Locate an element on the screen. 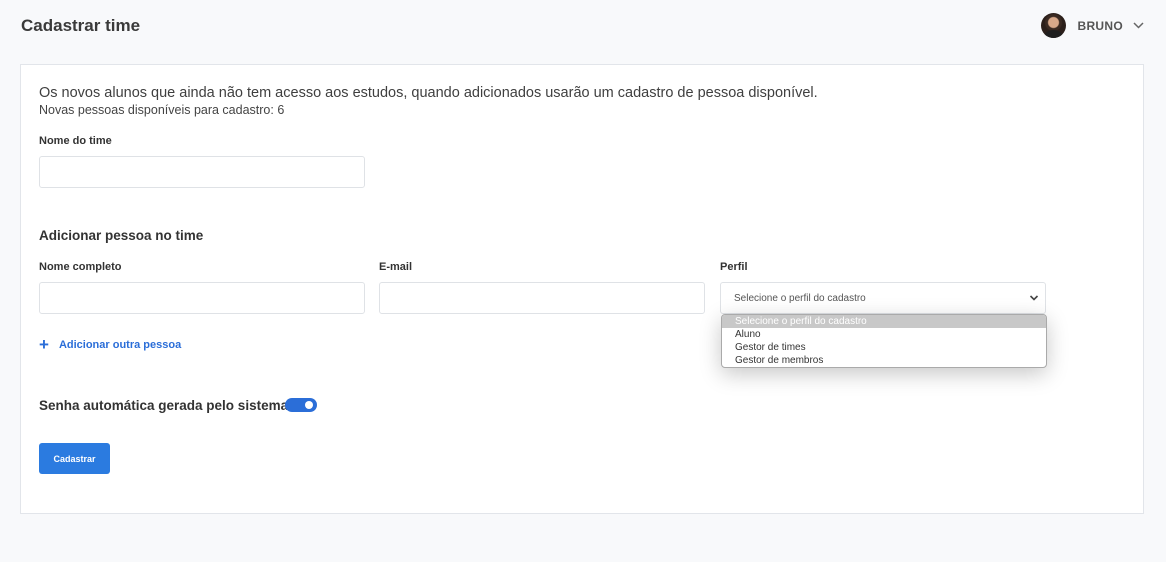  add-another-person-label: Adicionar outra pessoa is located at coordinates (120, 345).